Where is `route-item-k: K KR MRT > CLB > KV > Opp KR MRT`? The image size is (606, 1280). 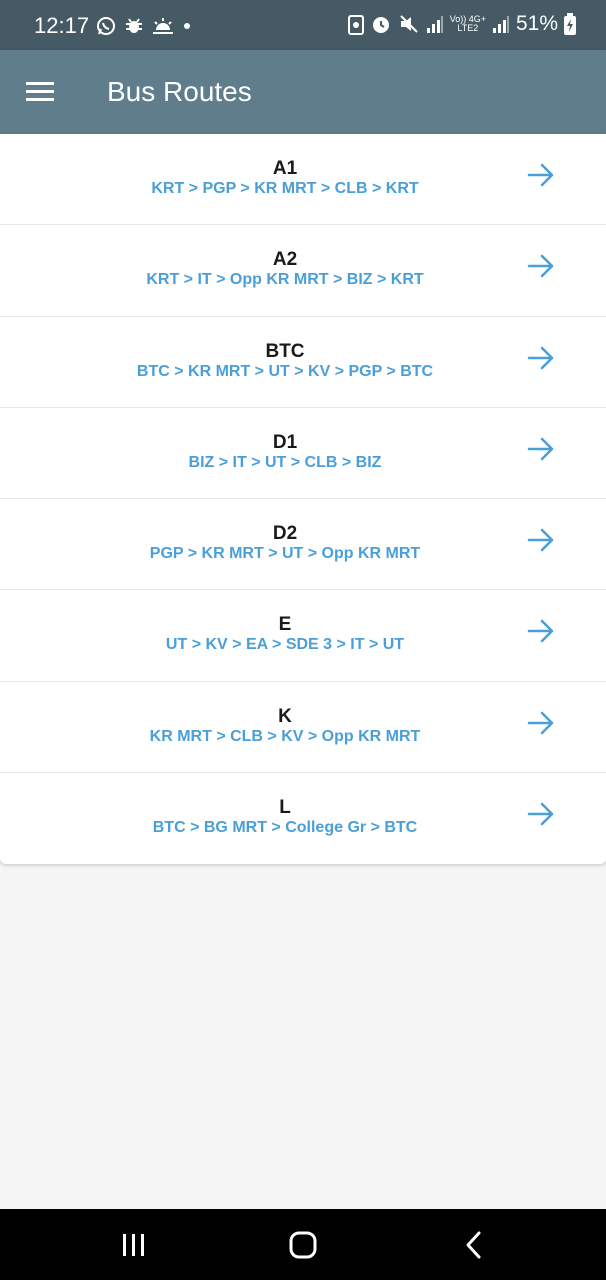
route-item-k: K KR MRT > CLB > KV > Opp KR MRT is located at coordinates (303, 727).